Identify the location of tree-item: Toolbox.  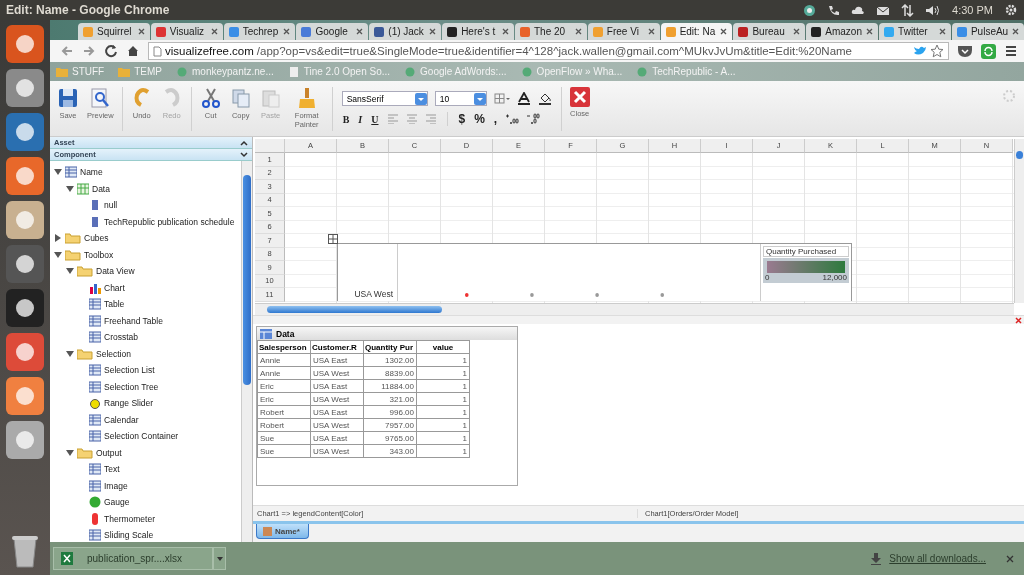
(99, 254).